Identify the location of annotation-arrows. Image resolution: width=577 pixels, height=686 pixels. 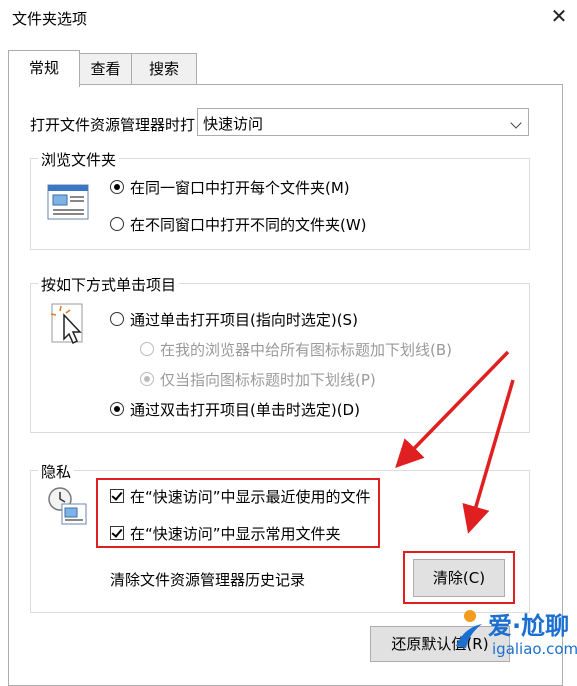
(455, 442).